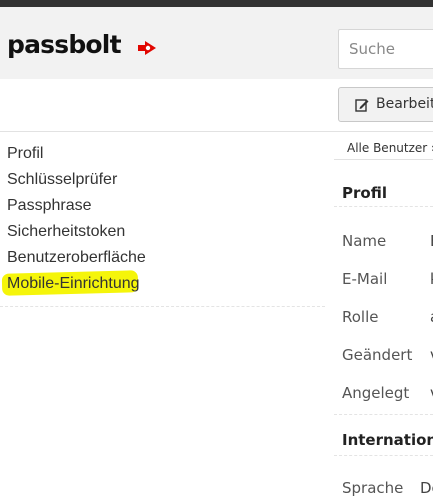 The image size is (433, 504). Describe the element at coordinates (390, 148) in the screenshot. I see `breadcrumb: Alle Benutzer ›` at that location.